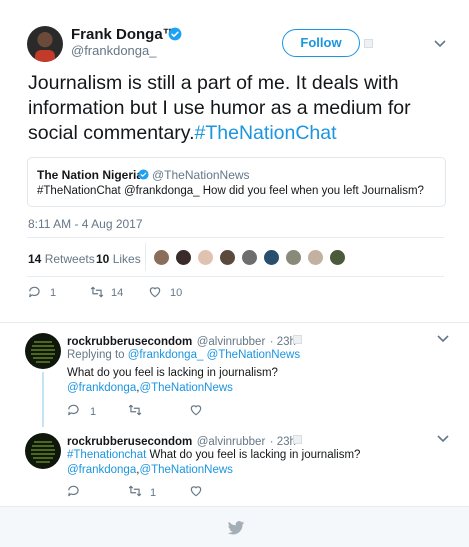  I want to click on quoted-author-handle: @TheNationNews, so click(201, 175).